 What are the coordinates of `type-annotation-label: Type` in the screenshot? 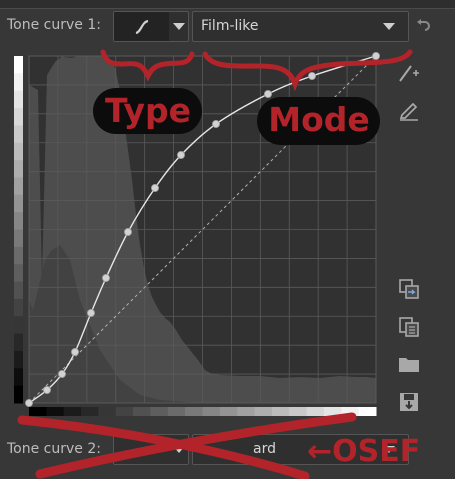 It's located at (148, 110).